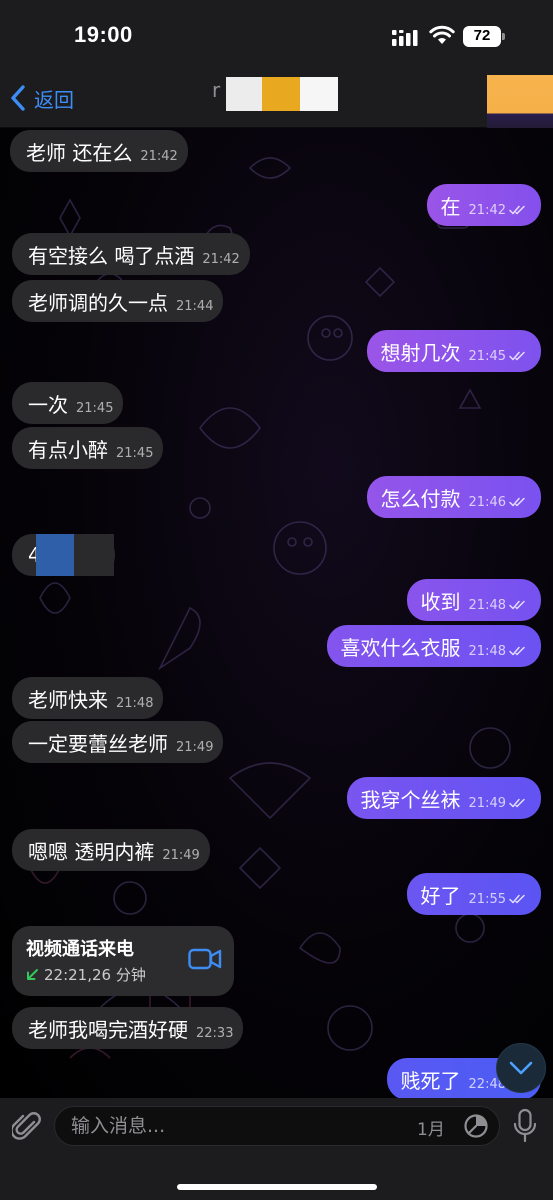 Image resolution: width=553 pixels, height=1200 pixels. I want to click on chevron-down-icon, so click(521, 1068).